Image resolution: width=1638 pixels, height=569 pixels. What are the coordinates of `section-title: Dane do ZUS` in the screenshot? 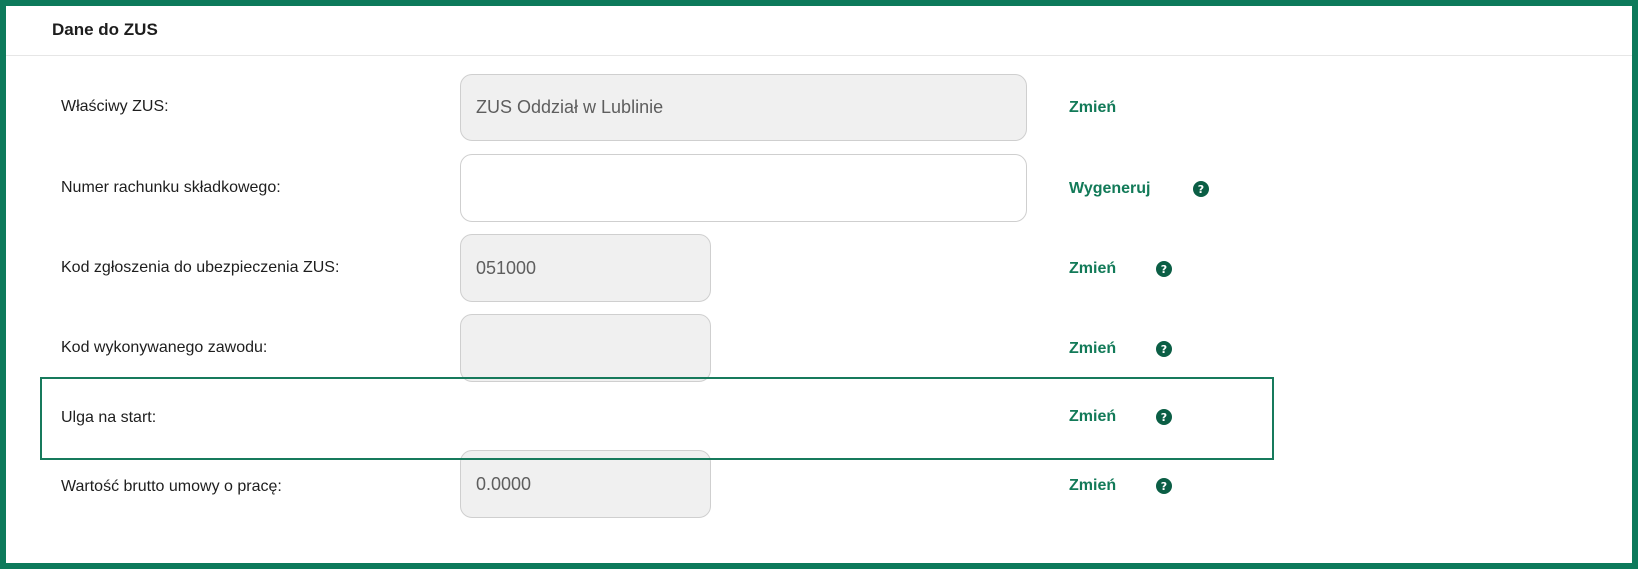 It's located at (105, 29).